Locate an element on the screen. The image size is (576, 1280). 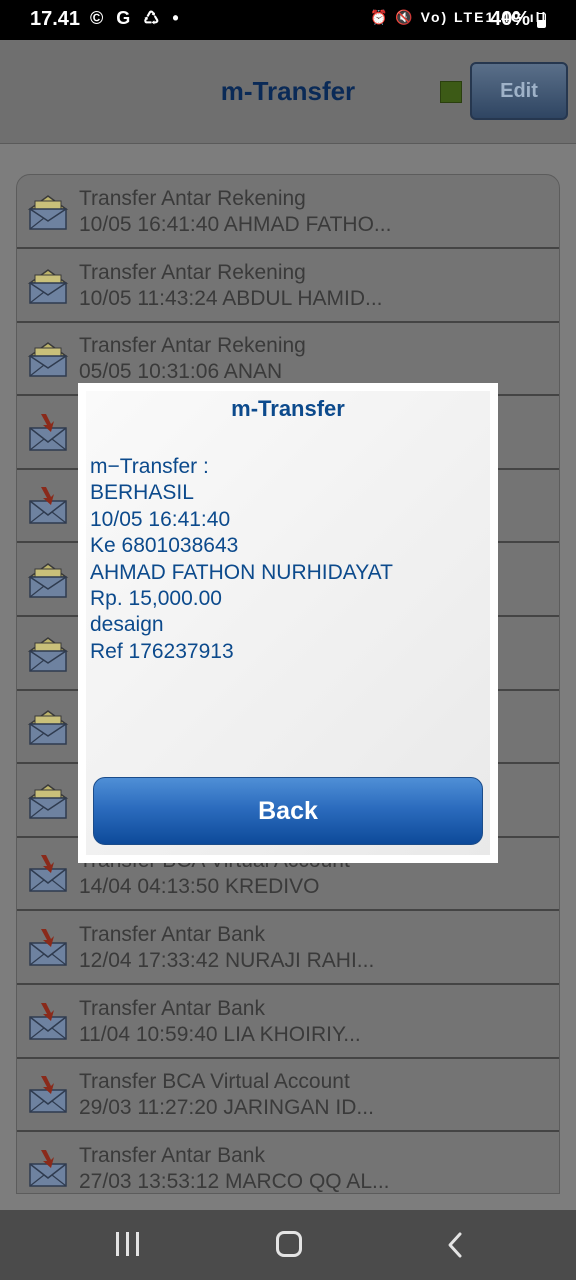
recents-icon is located at coordinates (128, 1244).